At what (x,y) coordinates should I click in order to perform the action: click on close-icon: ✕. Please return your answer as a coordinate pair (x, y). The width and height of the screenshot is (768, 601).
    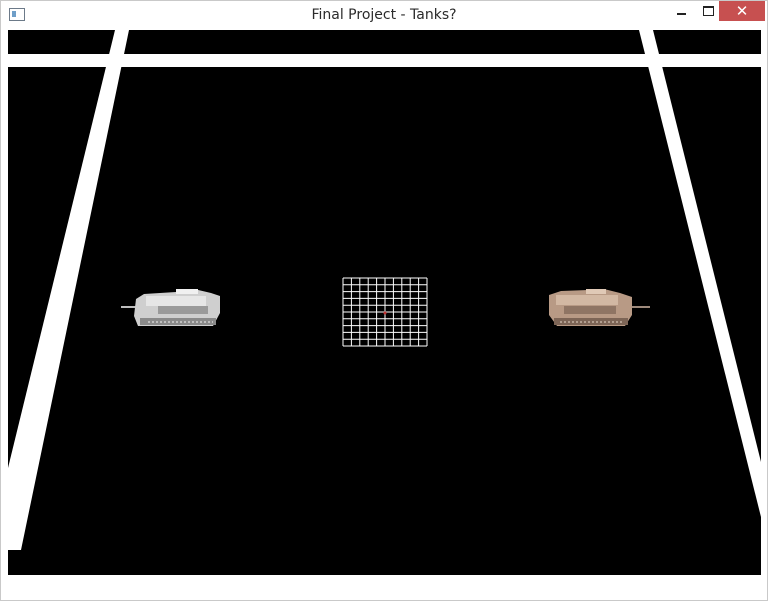
    Looking at the image, I should click on (742, 10).